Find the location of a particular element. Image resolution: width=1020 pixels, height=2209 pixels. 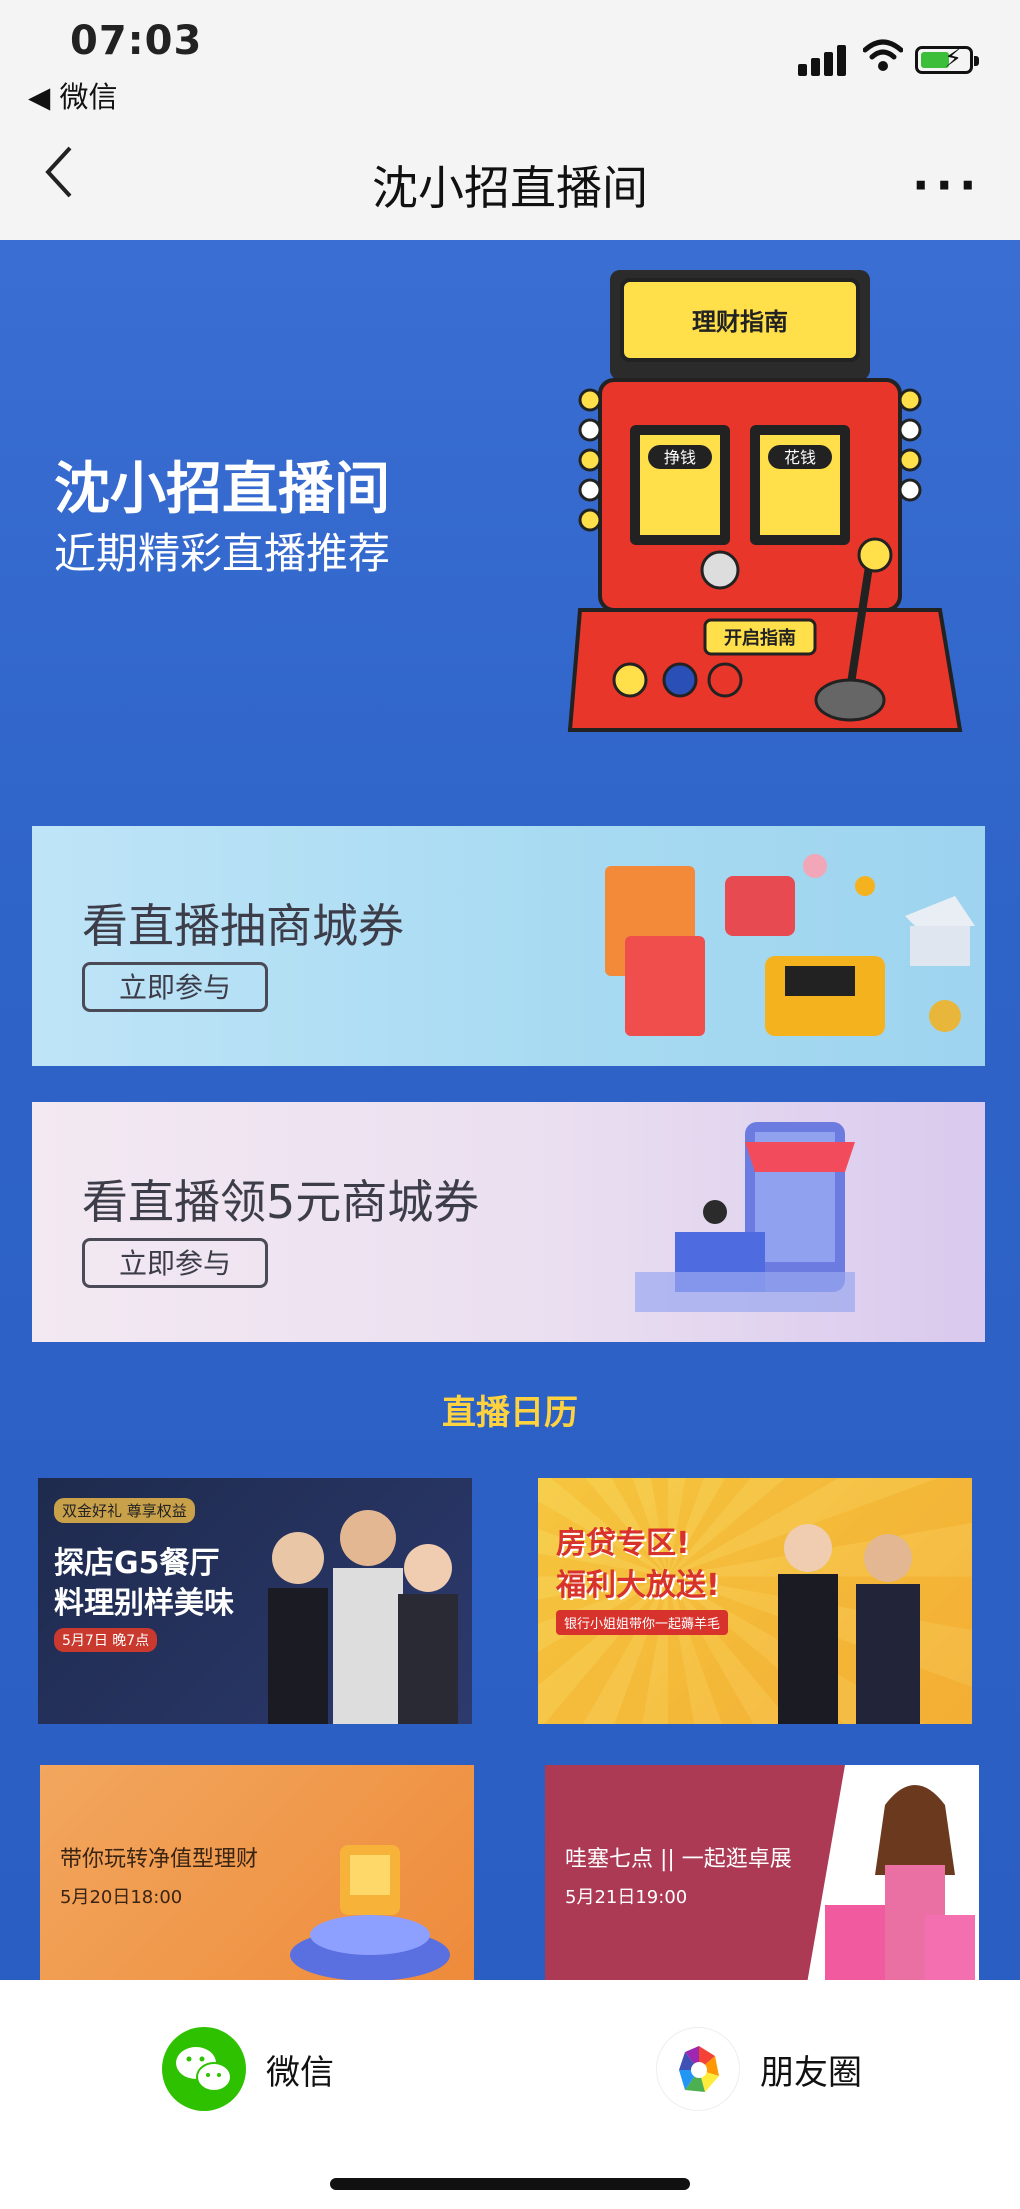

banner-title: 看直播抽商城券 is located at coordinates (243, 926).